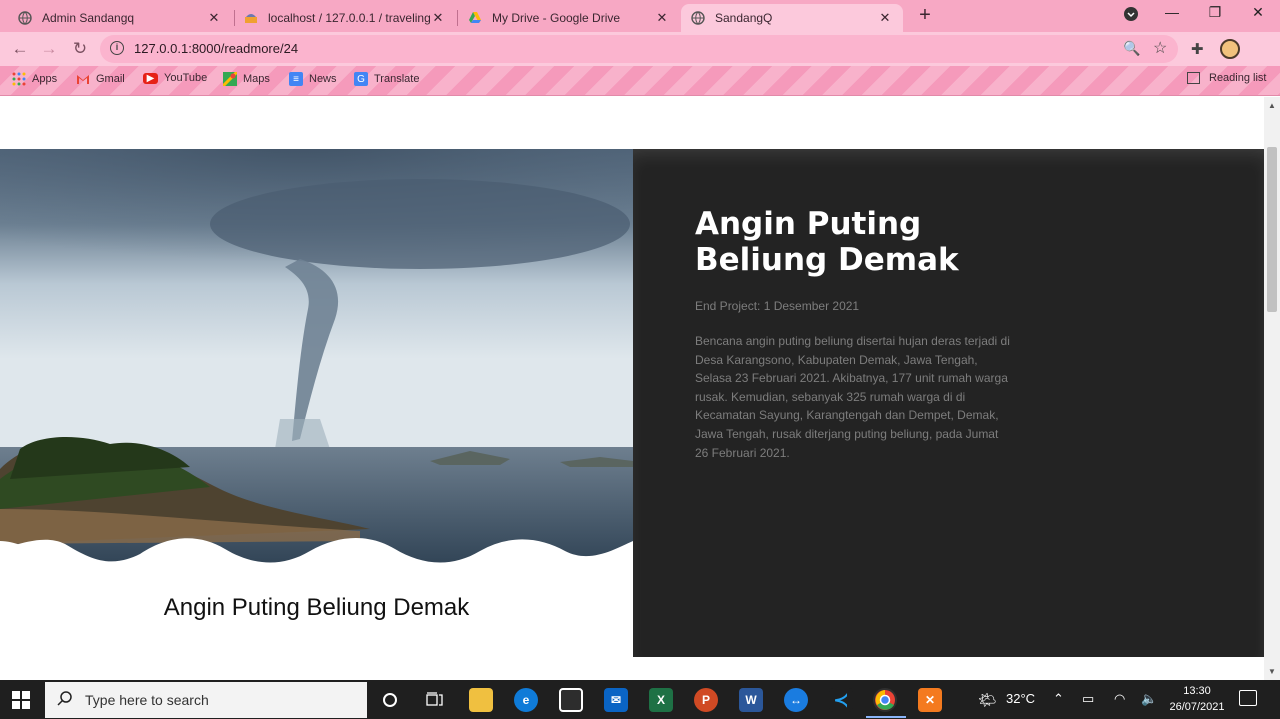 This screenshot has width=1280, height=719. Describe the element at coordinates (1197, 49) in the screenshot. I see `extensions-puzzle-icon: ✚` at that location.